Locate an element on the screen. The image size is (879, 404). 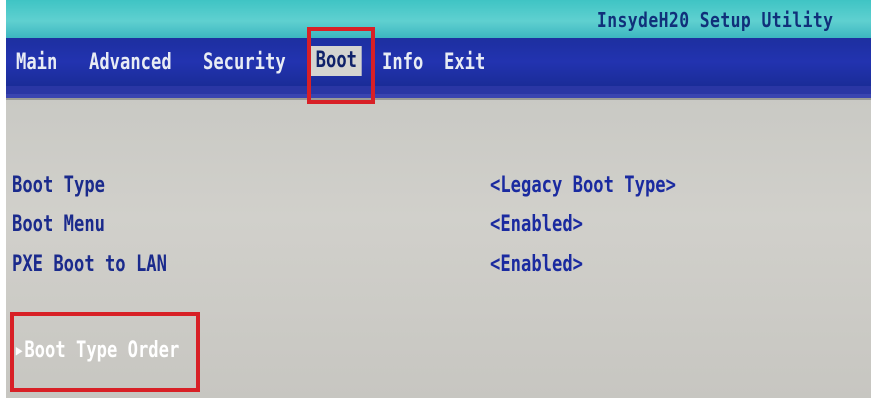
menu-separator is located at coordinates (438, 90).